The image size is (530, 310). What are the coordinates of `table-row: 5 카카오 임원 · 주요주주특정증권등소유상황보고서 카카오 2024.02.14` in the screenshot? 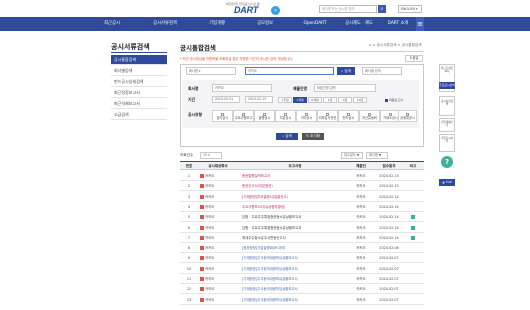 It's located at (302, 217).